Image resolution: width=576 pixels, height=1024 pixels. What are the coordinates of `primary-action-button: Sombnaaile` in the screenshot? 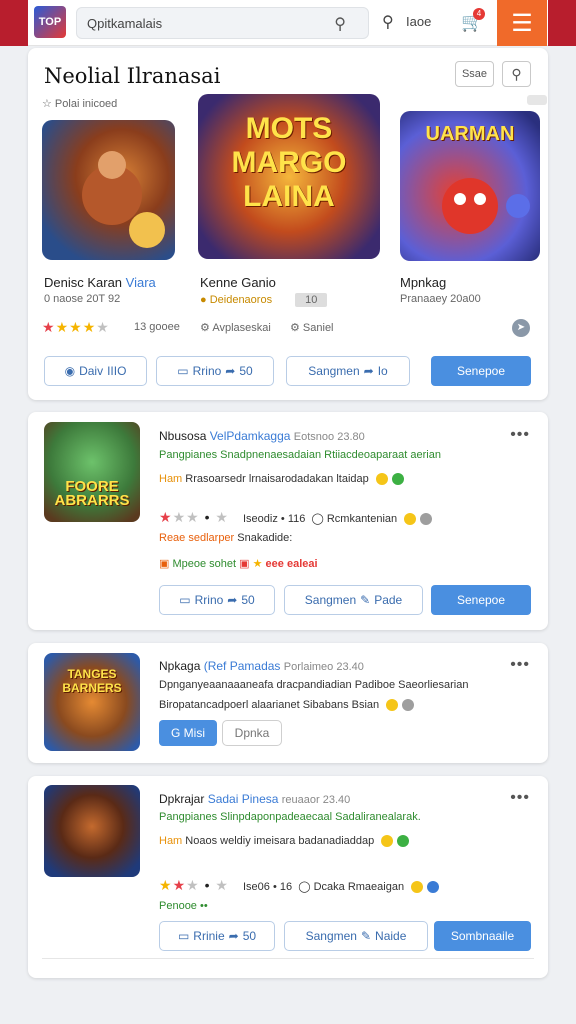 It's located at (482, 936).